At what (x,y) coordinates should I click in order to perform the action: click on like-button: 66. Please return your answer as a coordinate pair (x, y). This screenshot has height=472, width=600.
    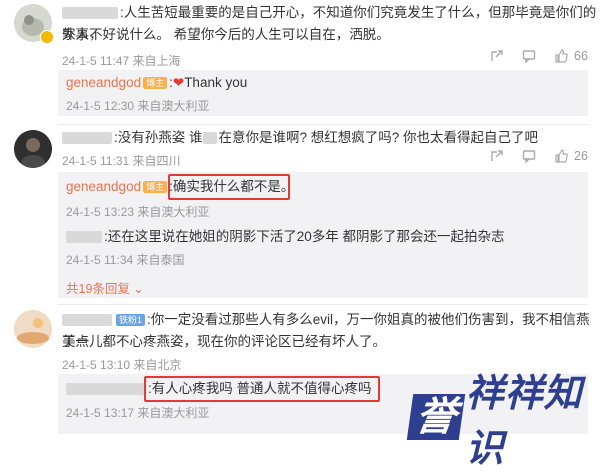
    Looking at the image, I should click on (571, 56).